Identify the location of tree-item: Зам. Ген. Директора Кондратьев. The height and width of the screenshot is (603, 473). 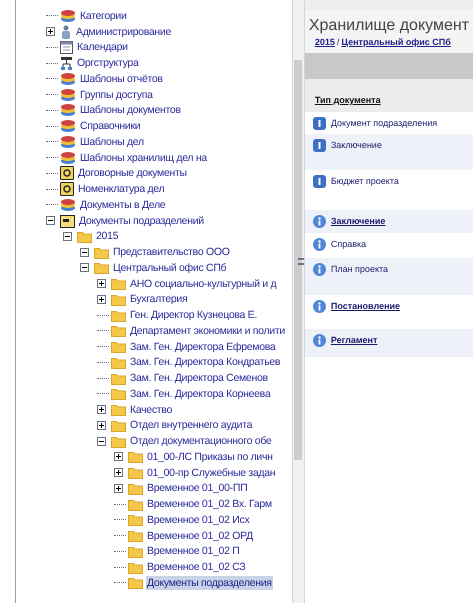
(205, 362).